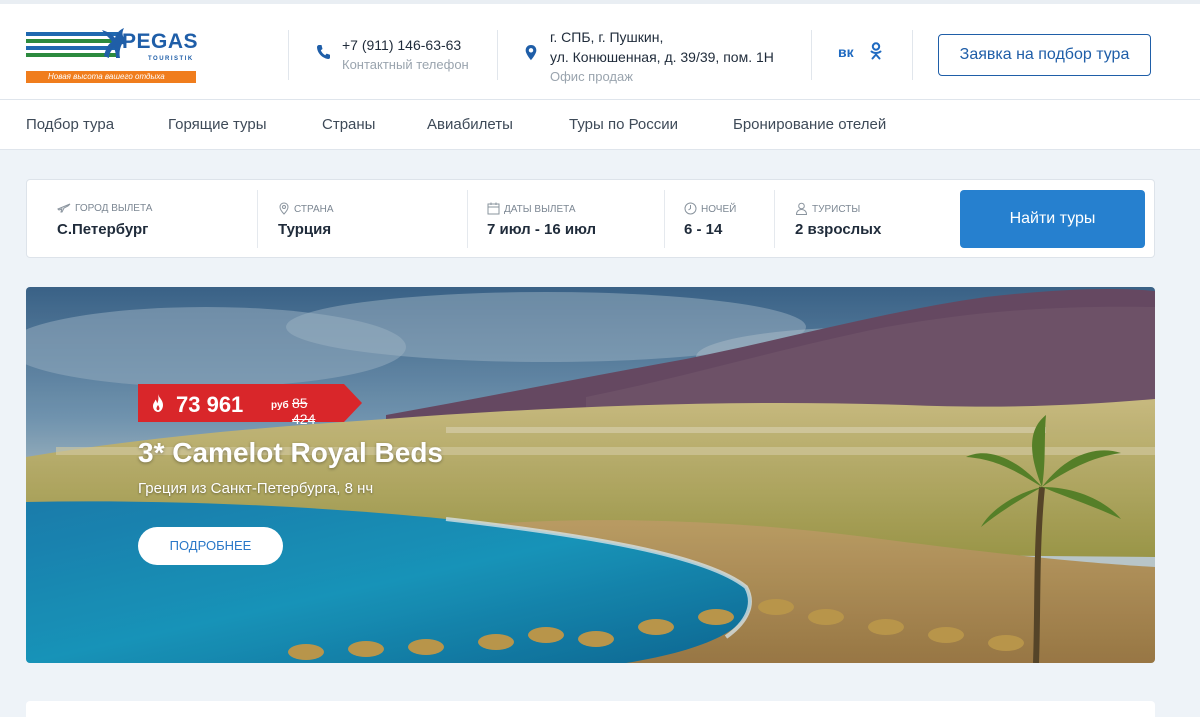 This screenshot has width=1200, height=717. Describe the element at coordinates (210, 546) in the screenshot. I see `more-details-button: ПОДРОБНЕЕ` at that location.